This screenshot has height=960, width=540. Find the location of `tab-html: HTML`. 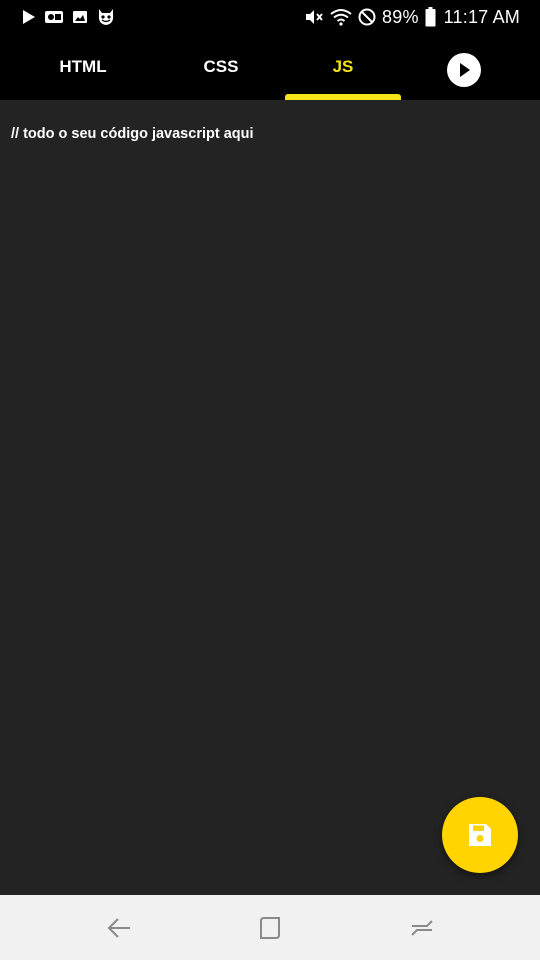

tab-html: HTML is located at coordinates (83, 67).